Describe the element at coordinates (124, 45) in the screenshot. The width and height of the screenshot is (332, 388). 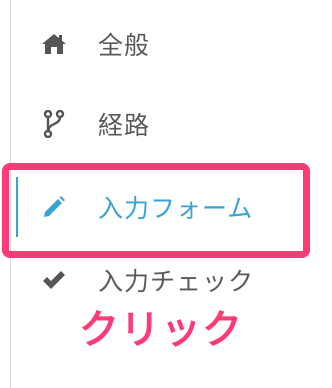
I see `menu-item-label: 全般` at that location.